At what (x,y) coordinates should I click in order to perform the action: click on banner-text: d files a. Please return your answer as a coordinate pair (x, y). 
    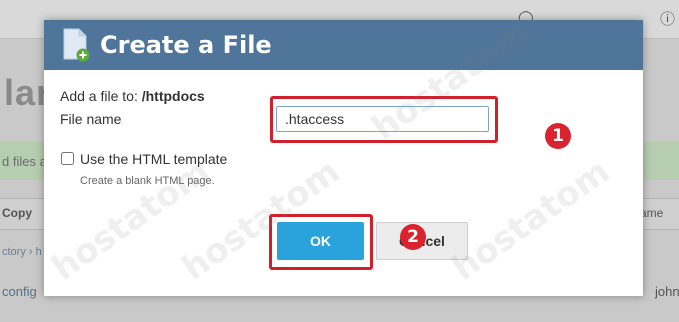
    Looking at the image, I should click on (24, 161).